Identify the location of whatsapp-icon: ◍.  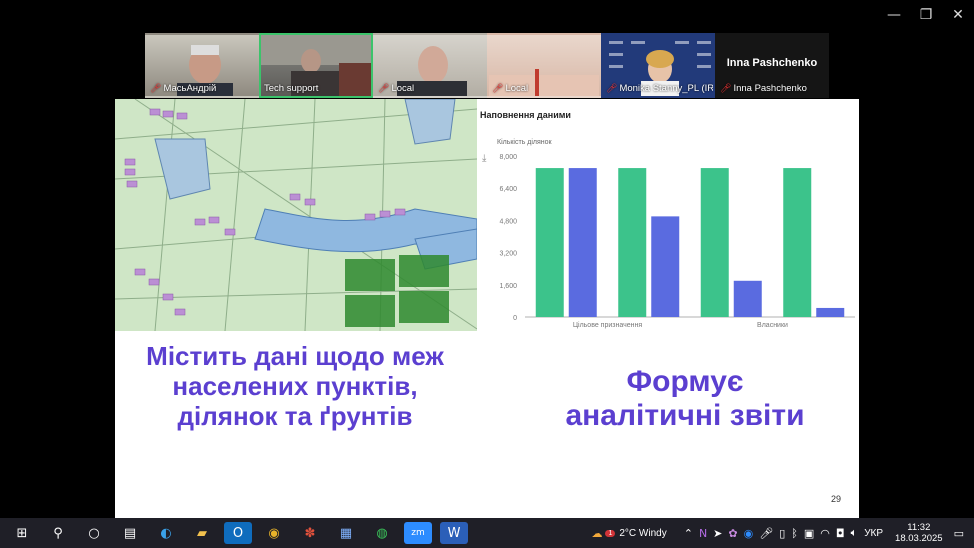
(382, 533).